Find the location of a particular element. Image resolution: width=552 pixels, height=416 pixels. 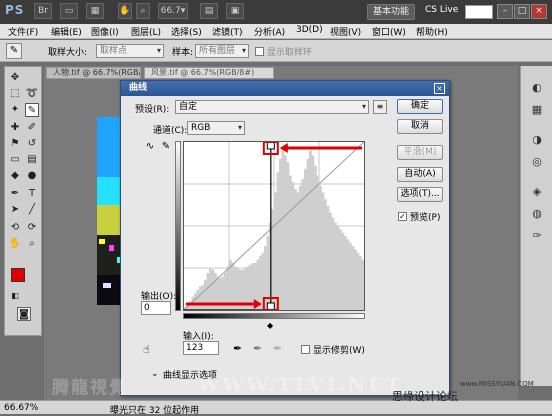

bridge-icon: Br is located at coordinates (43, 11).